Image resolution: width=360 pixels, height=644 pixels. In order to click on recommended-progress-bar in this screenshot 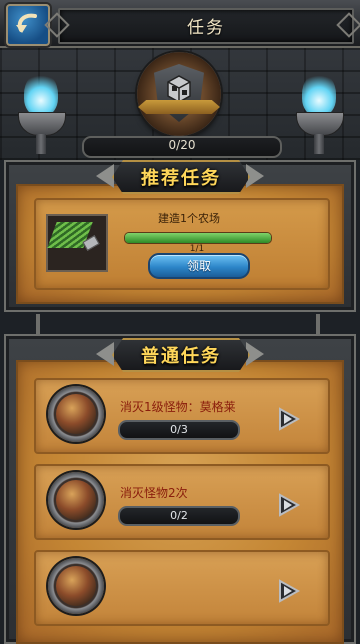, I will do `click(198, 238)`.